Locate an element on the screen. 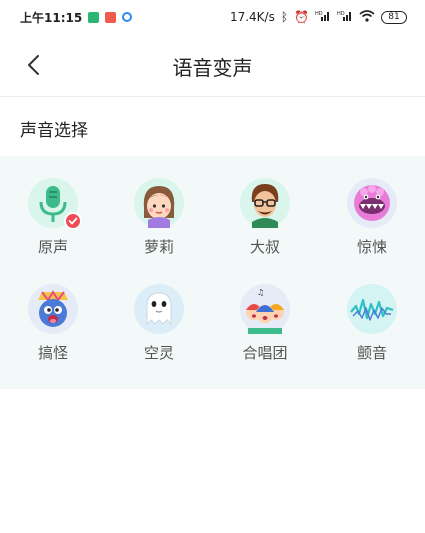  voice-option-label: 原声 is located at coordinates (52, 247).